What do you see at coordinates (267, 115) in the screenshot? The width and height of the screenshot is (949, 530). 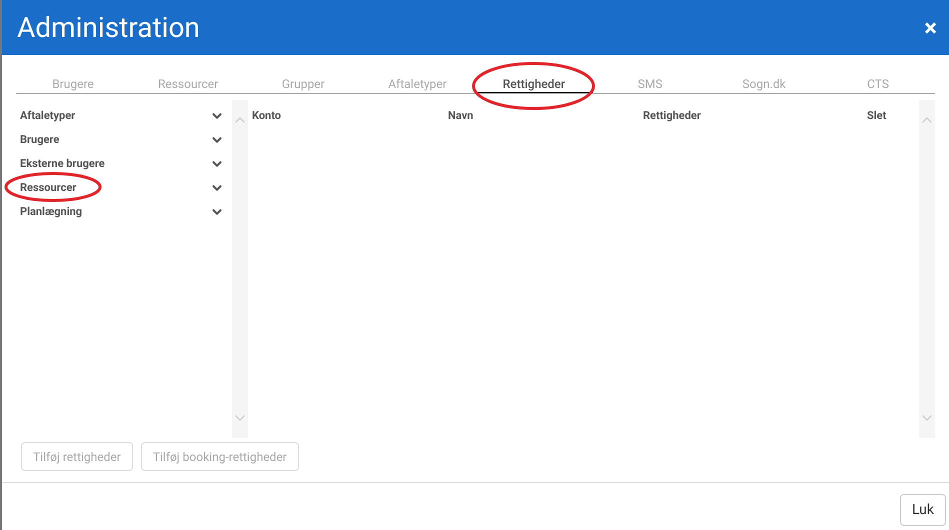 I see `column-header: Konto` at bounding box center [267, 115].